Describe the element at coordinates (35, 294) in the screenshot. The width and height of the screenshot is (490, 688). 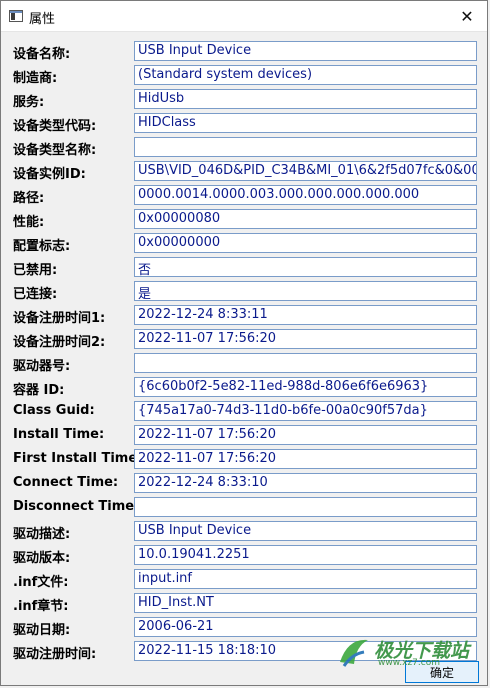
I see `property-label: 已连接:` at that location.